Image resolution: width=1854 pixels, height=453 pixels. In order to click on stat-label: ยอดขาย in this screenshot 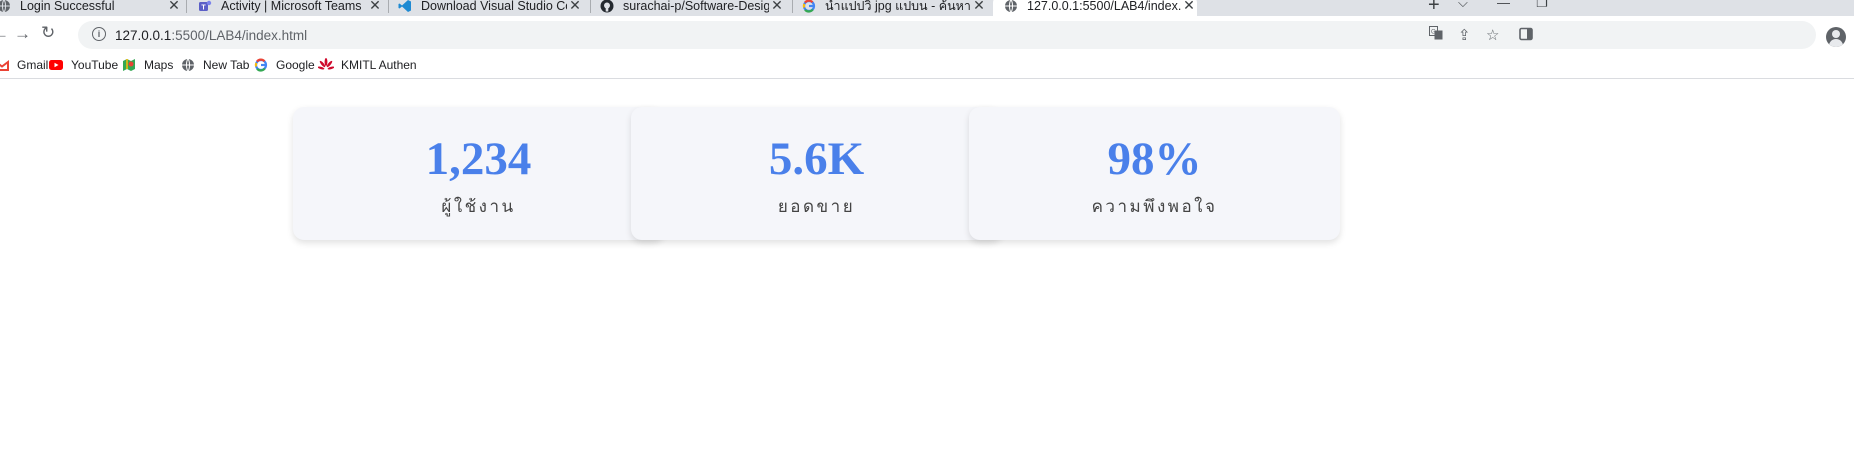, I will do `click(816, 207)`.